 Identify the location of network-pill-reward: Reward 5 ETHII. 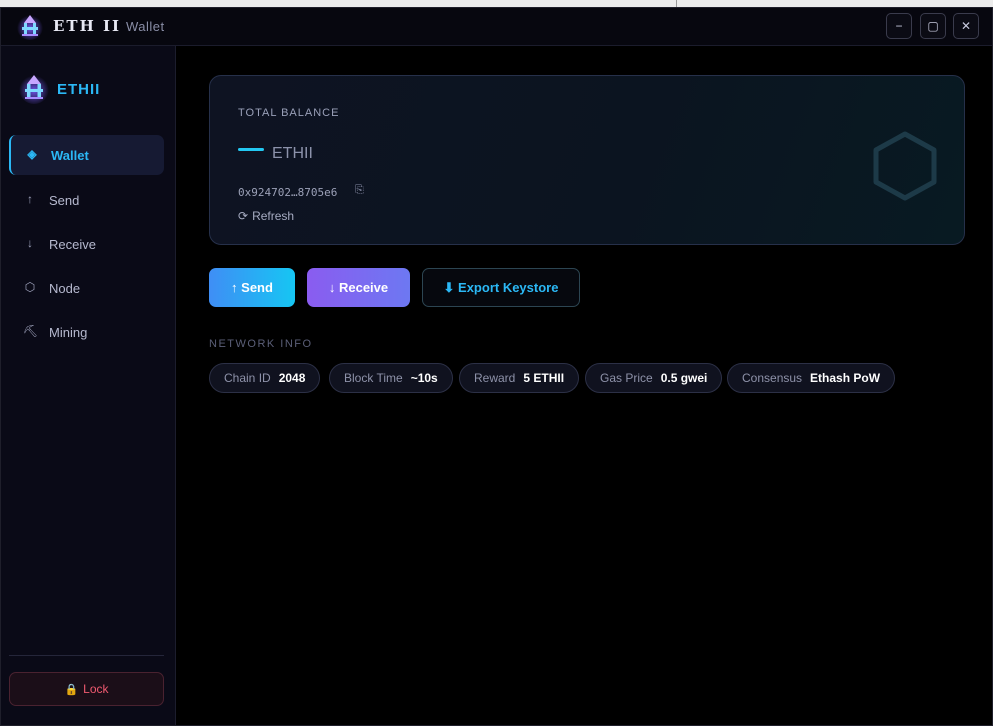
(519, 378).